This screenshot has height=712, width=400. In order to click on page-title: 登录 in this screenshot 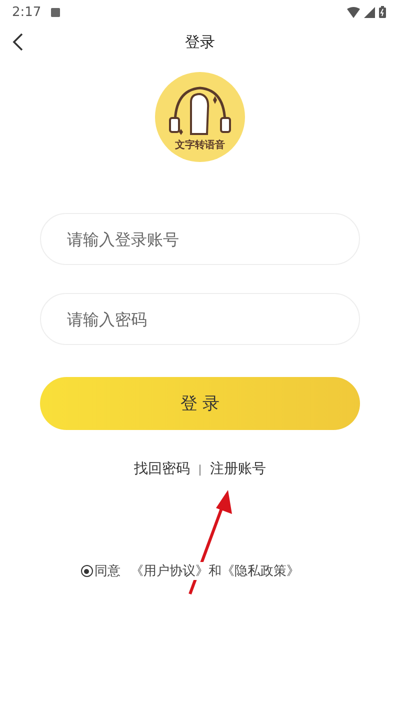, I will do `click(200, 42)`.